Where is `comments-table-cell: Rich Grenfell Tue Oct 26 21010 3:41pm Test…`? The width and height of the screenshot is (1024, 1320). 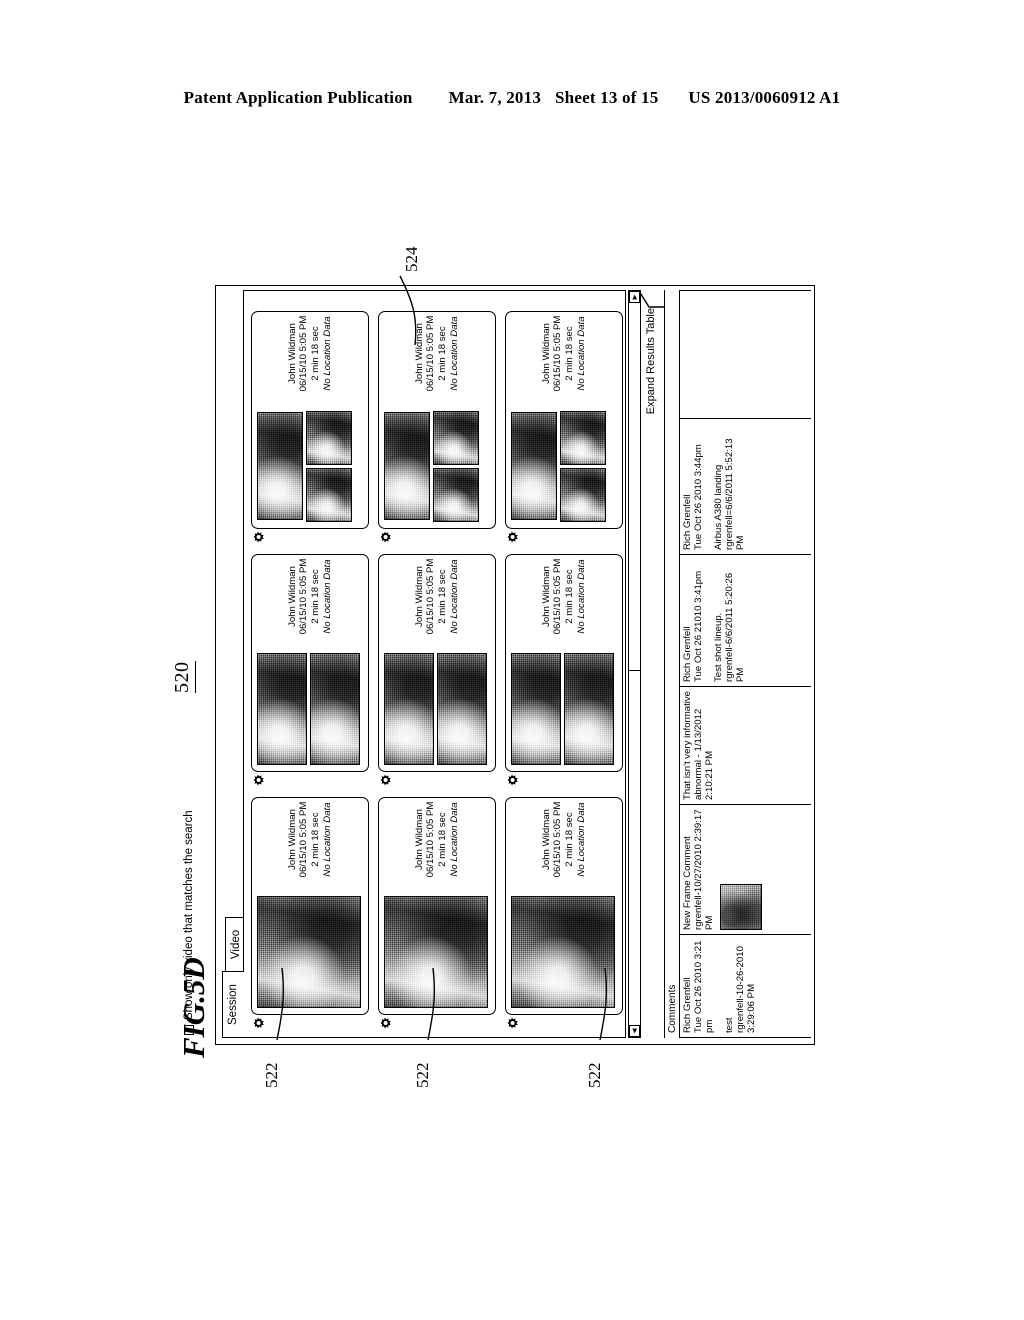
comments-table-cell: Rich Grenfell Tue Oct 26 21010 3:41pm Test… is located at coordinates (745, 620).